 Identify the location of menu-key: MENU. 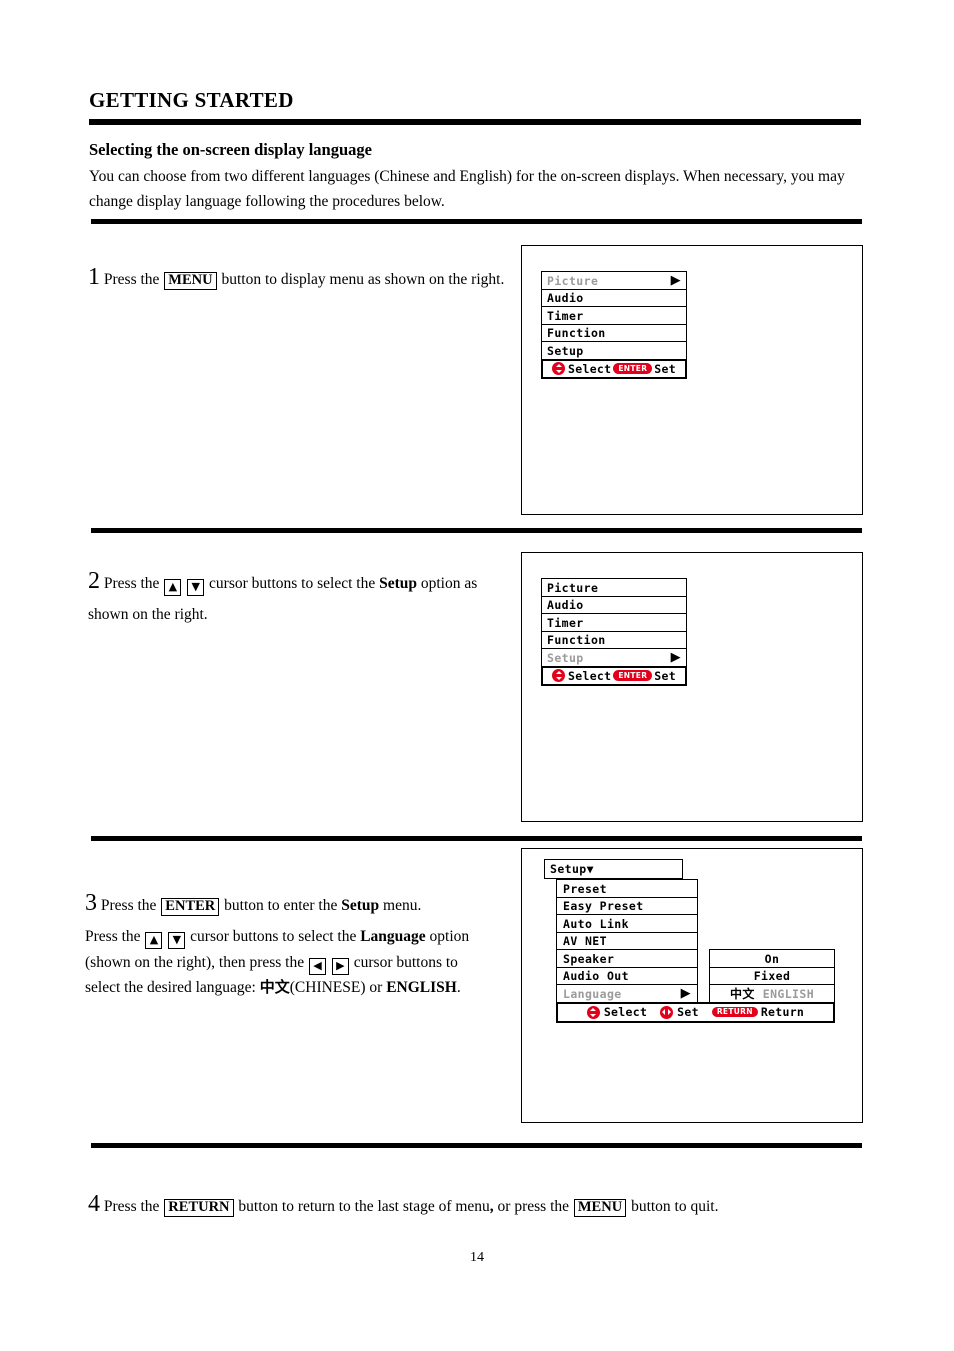
(600, 1208).